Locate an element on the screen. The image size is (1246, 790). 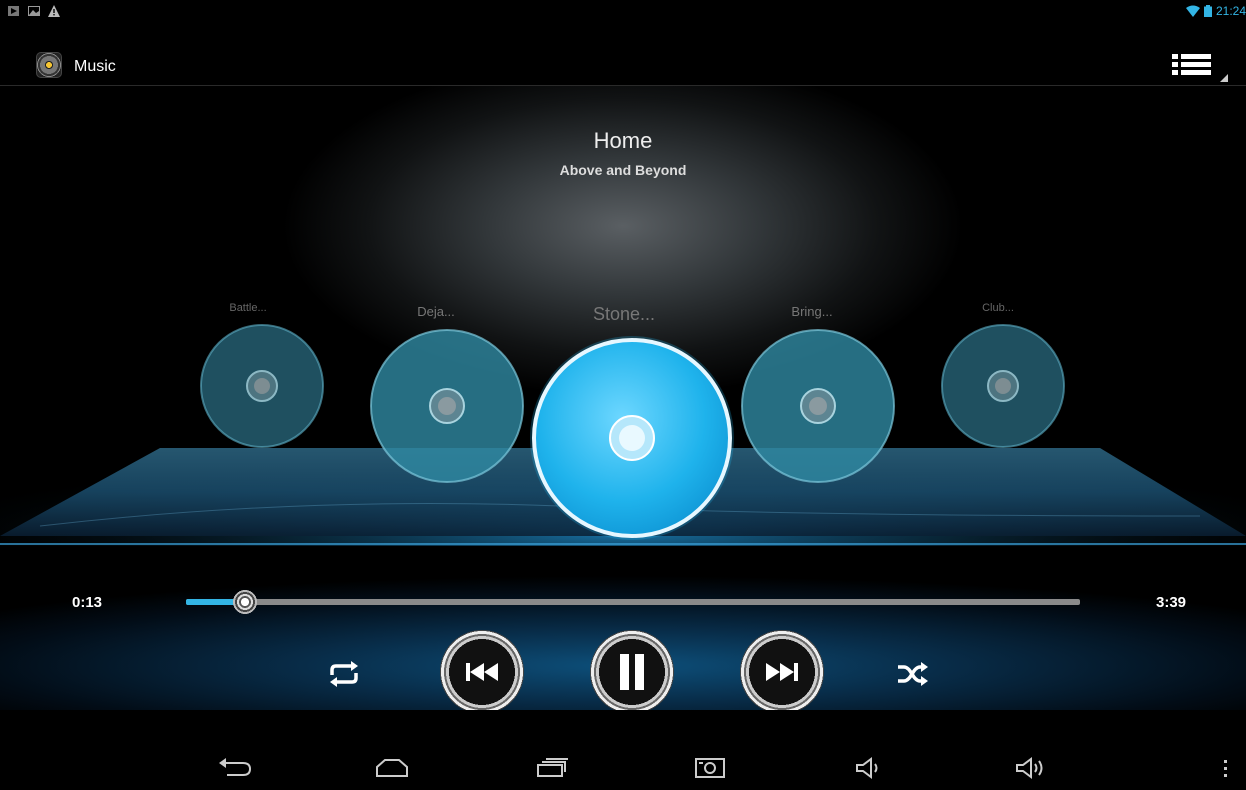
next-icon is located at coordinates (782, 672).